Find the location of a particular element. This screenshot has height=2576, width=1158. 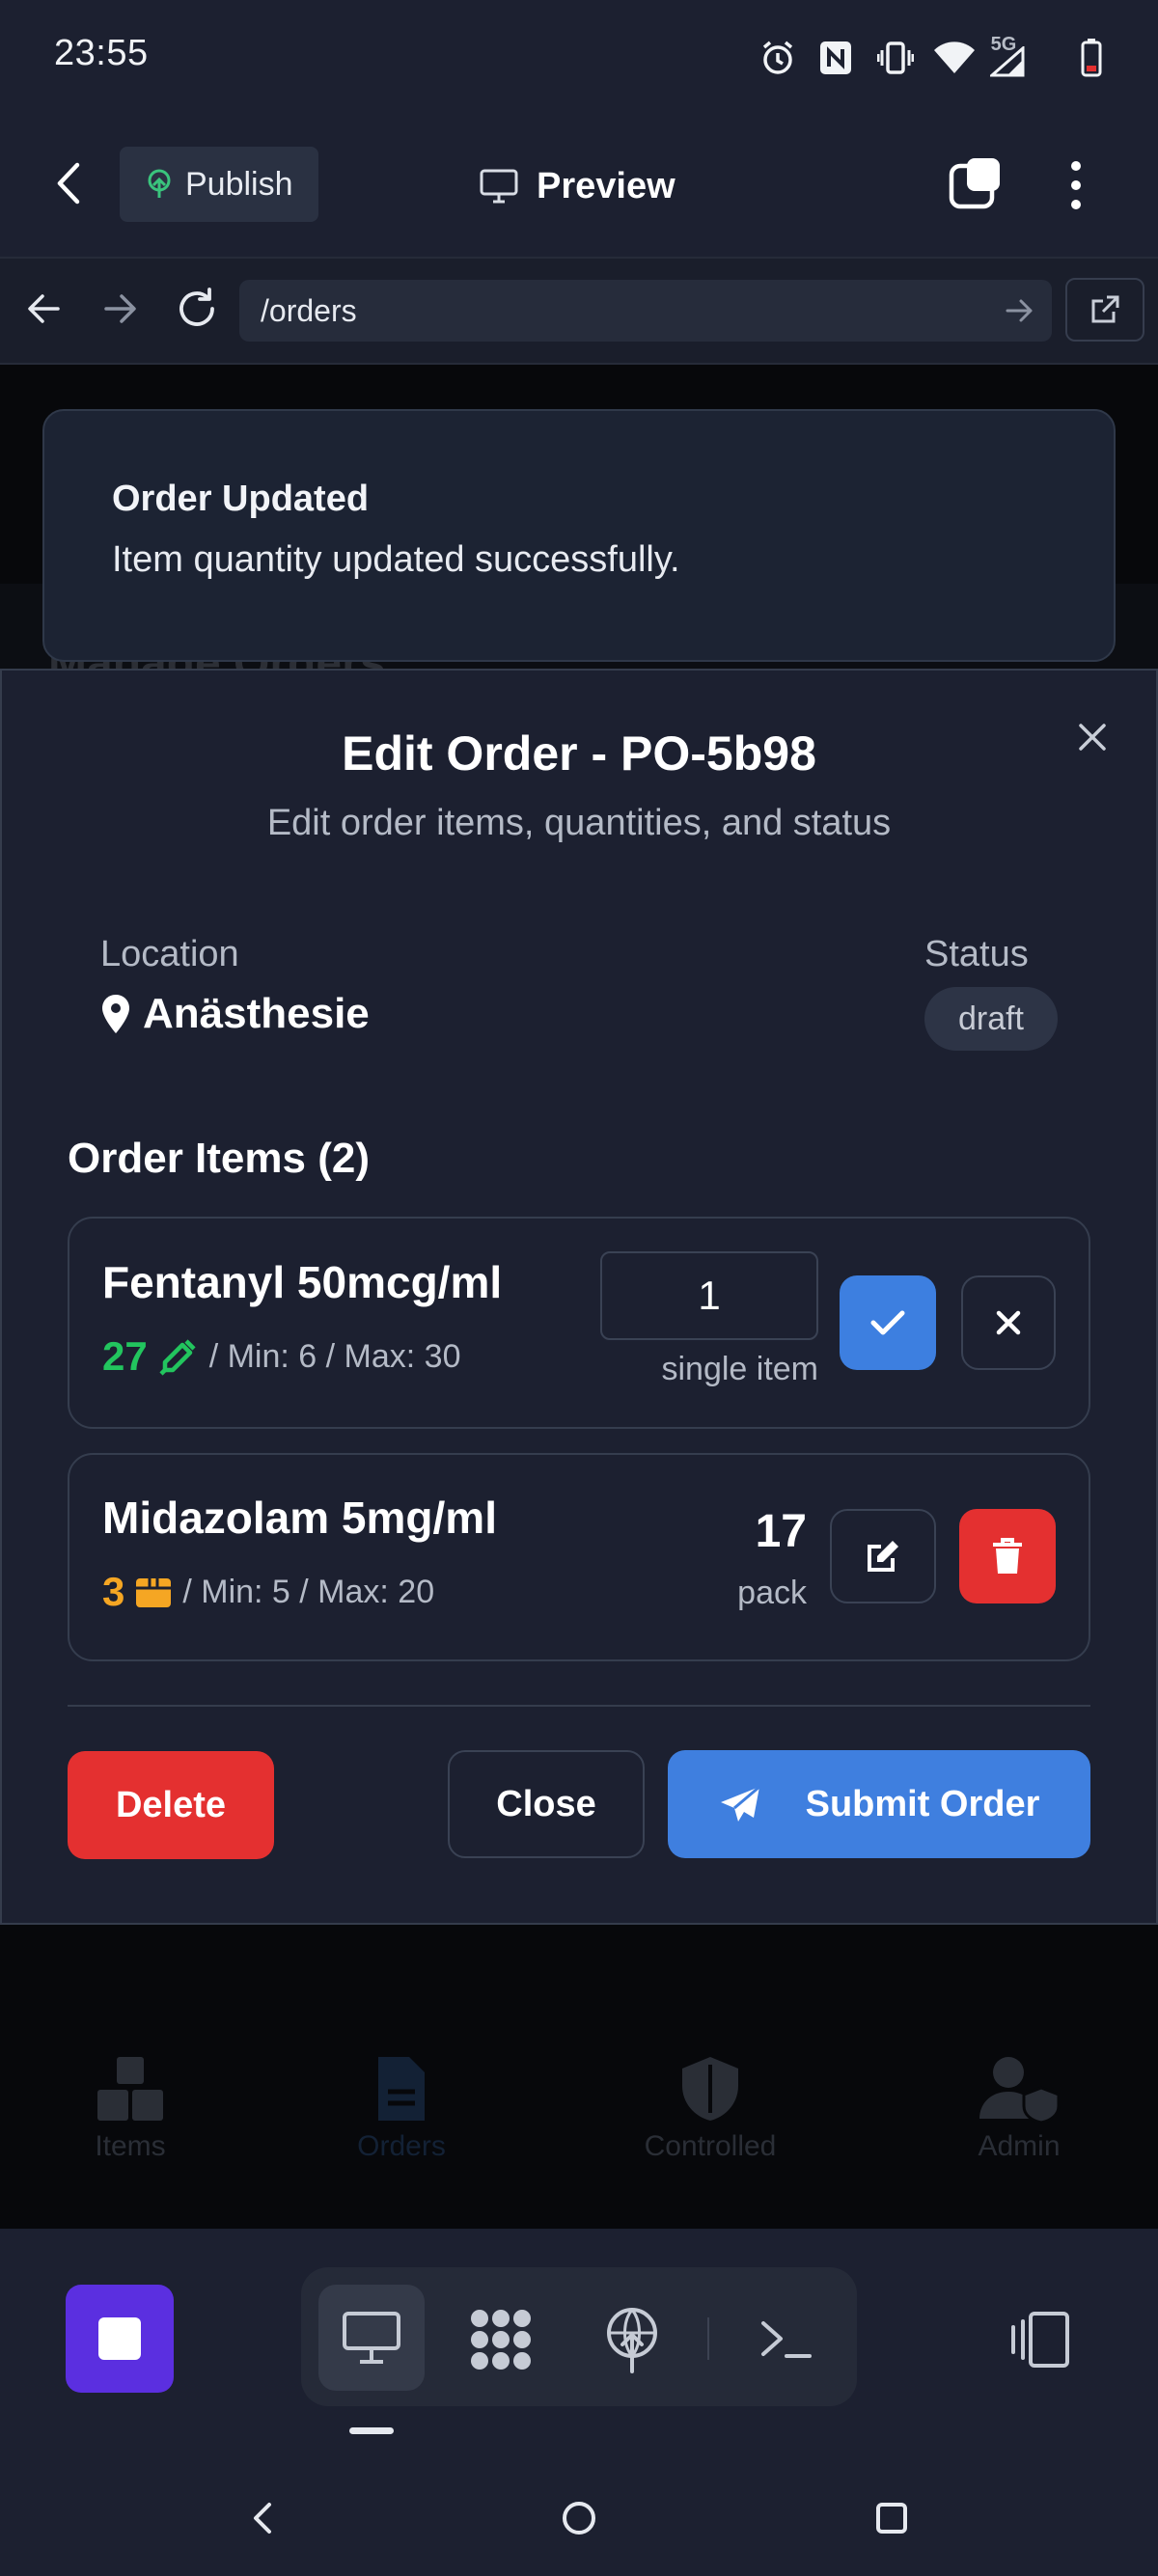

publish-label: Publish is located at coordinates (239, 184).